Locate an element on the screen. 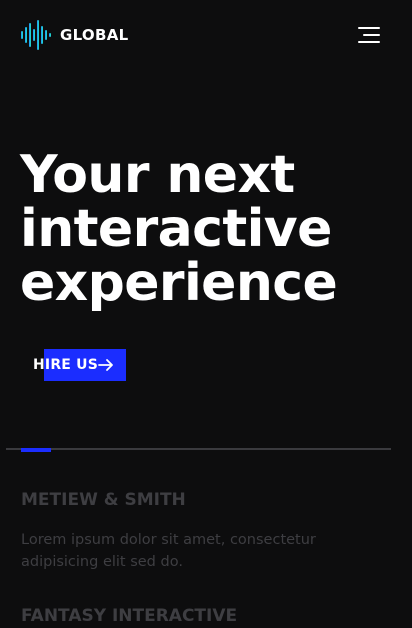  logo: GLOBAL is located at coordinates (74, 35).